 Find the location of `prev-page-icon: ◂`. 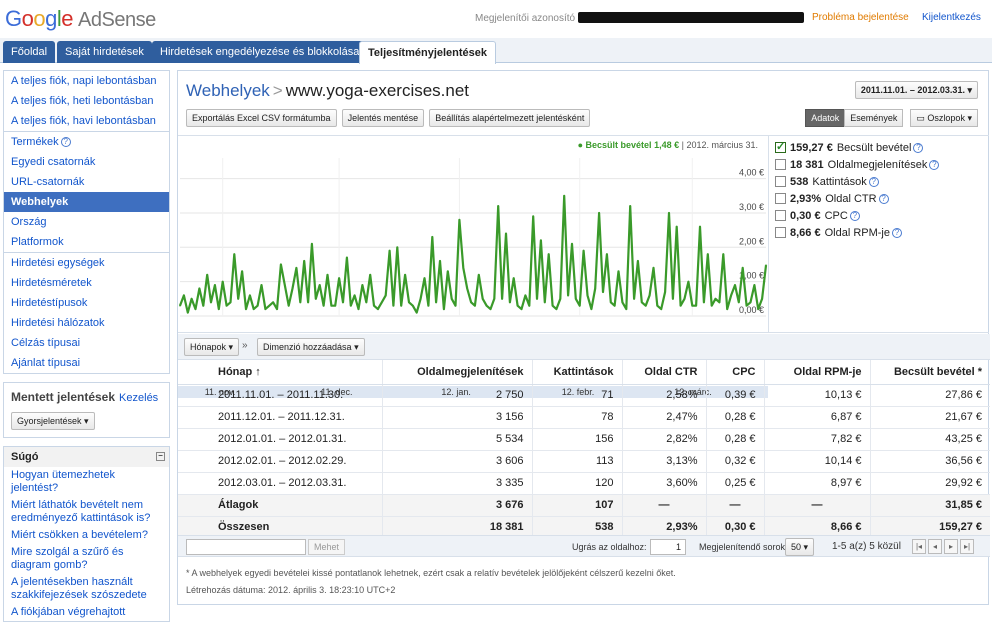

prev-page-icon: ◂ is located at coordinates (935, 546).